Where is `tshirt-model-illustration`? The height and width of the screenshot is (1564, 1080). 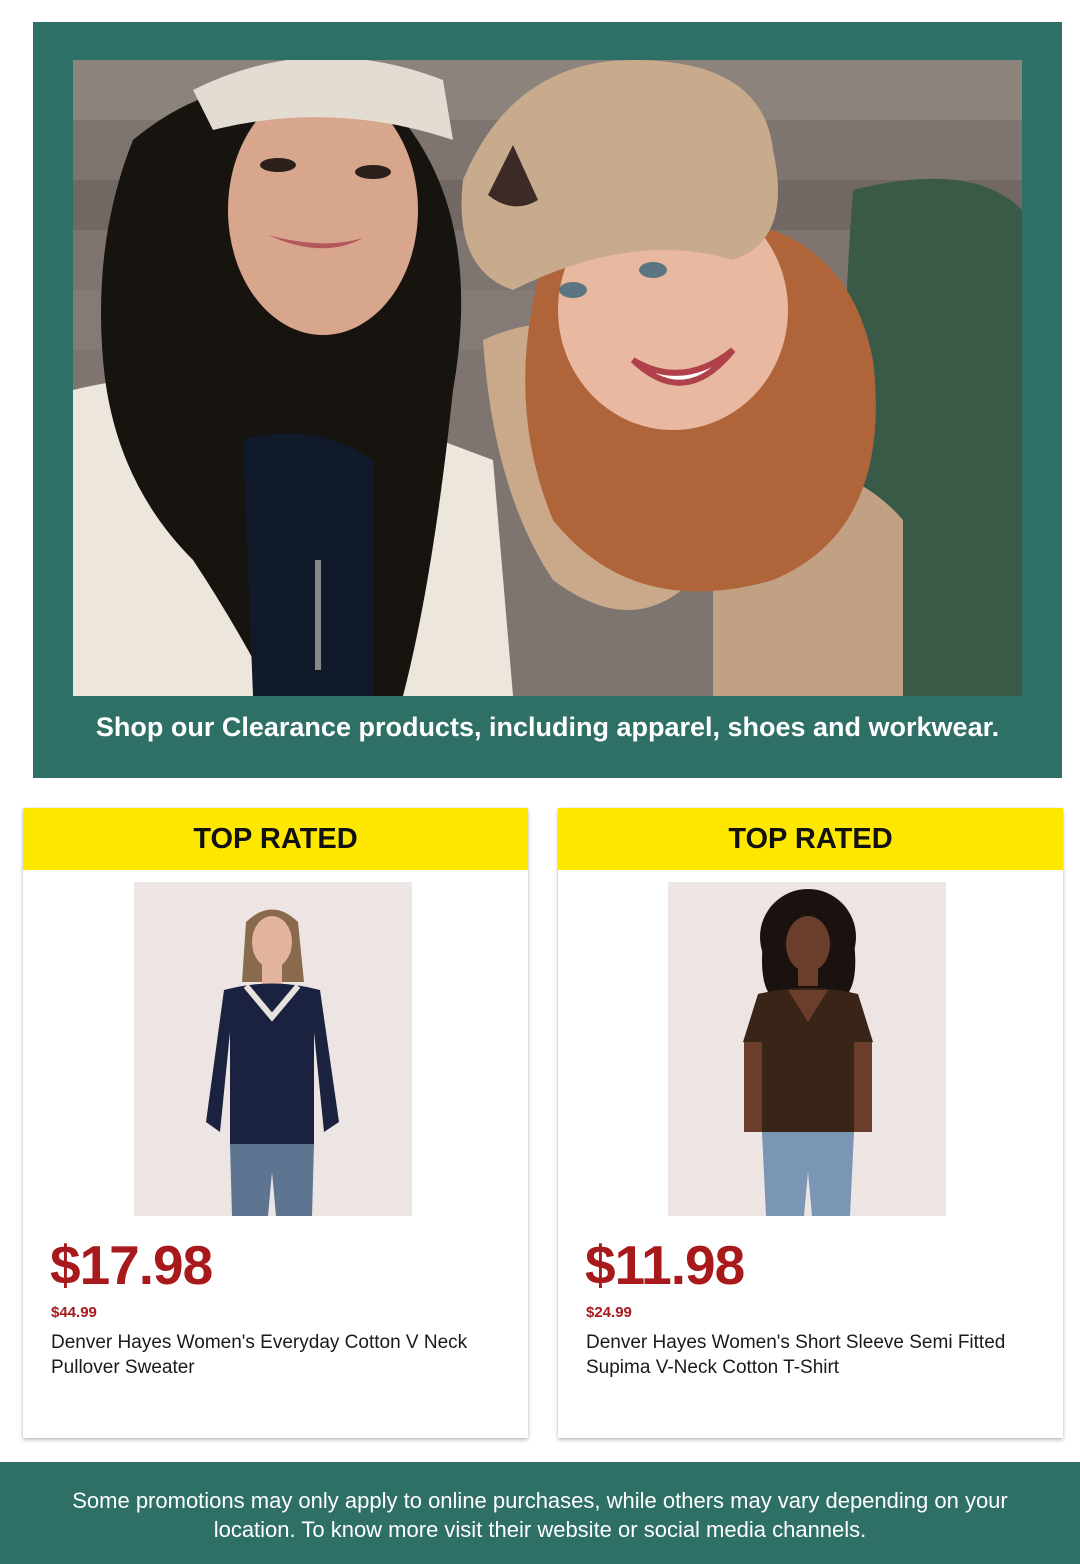
tshirt-model-illustration is located at coordinates (807, 1049).